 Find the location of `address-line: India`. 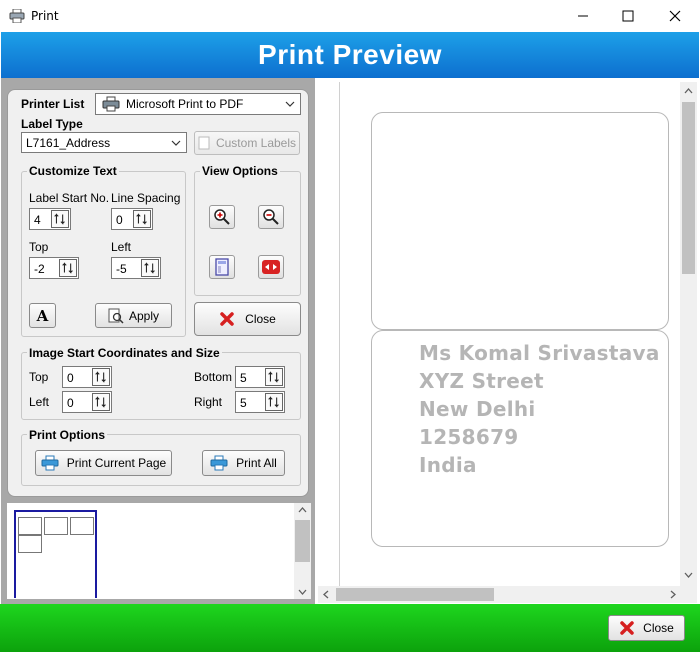

address-line: India is located at coordinates (448, 465).